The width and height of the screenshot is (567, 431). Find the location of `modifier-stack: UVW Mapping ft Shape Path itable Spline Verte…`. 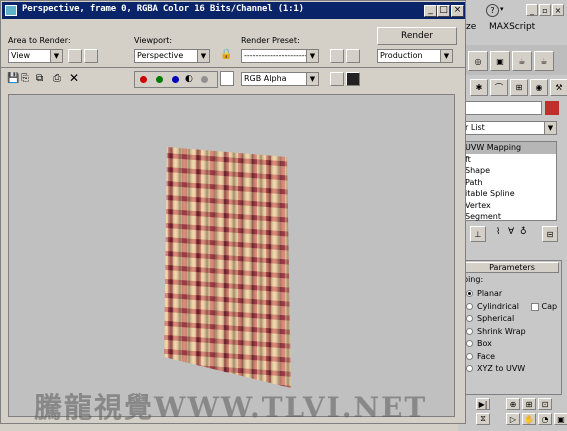

modifier-stack: UVW Mapping ft Shape Path itable Spline Verte… is located at coordinates (509, 181).